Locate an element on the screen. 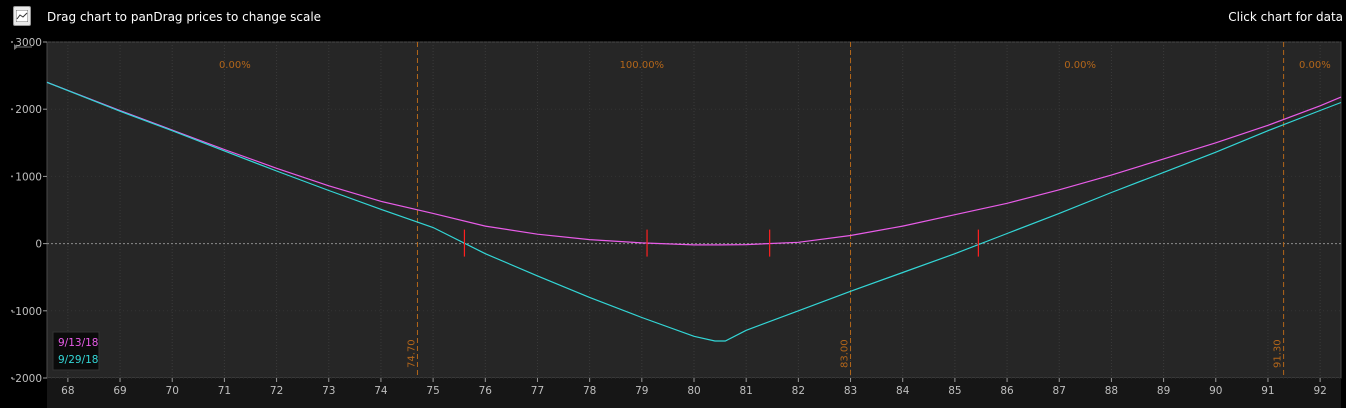 This screenshot has width=1346, height=408. x-tick-label: 90 is located at coordinates (1215, 391).